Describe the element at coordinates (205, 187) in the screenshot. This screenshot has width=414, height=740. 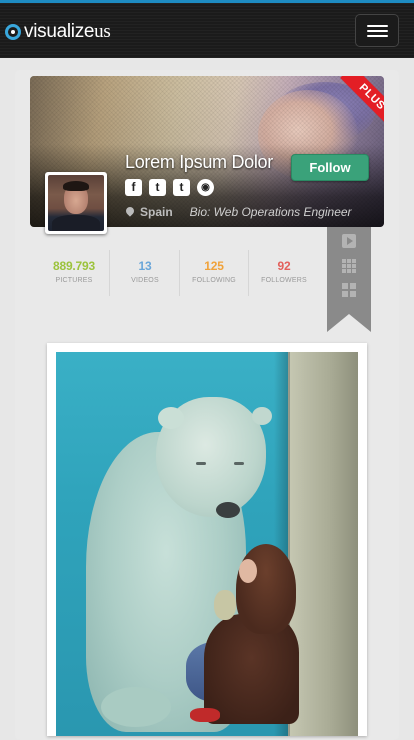
I see `globe-icon: ◉` at that location.